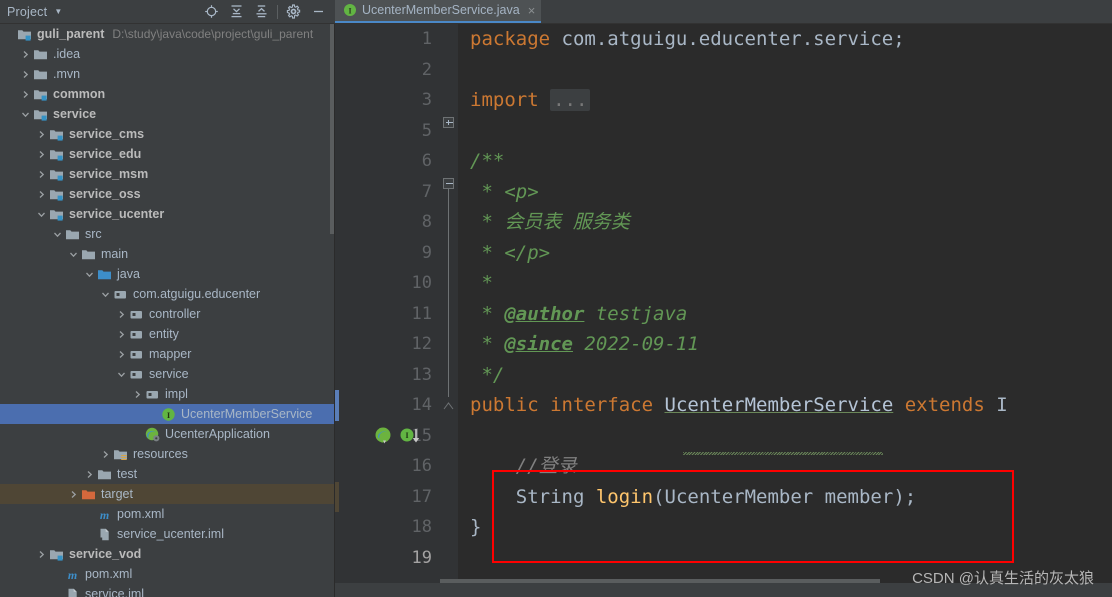 This screenshot has height=597, width=1112. Describe the element at coordinates (261, 12) in the screenshot. I see `collapse-all-icon` at that location.